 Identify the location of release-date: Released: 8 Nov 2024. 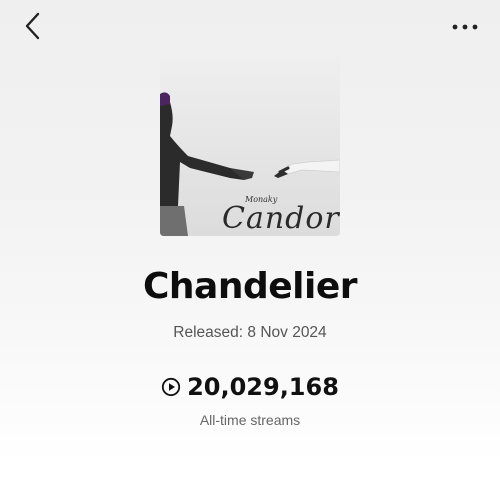
(250, 332).